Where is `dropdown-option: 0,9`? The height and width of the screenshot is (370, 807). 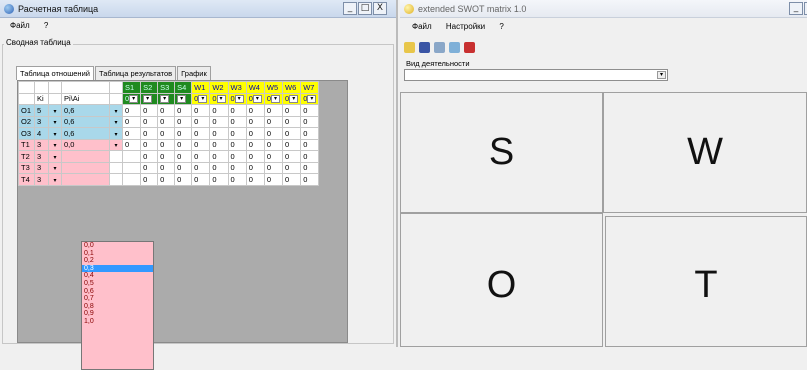 dropdown-option: 0,9 is located at coordinates (117, 314).